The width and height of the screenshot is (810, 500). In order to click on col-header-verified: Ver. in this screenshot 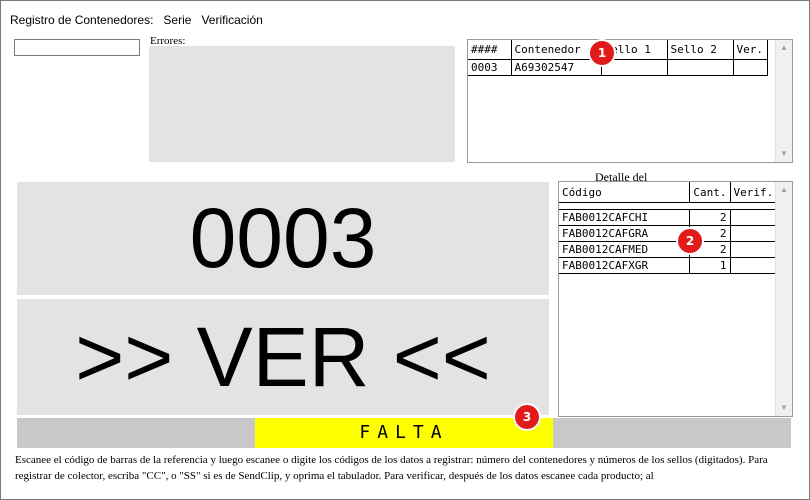, I will do `click(750, 50)`.